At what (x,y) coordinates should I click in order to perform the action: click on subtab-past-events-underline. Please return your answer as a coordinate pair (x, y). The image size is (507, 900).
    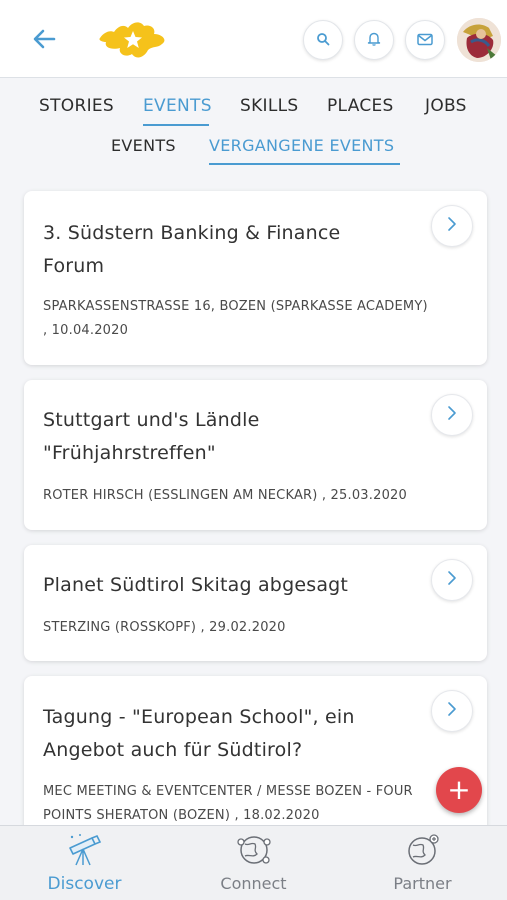
    Looking at the image, I should click on (304, 164).